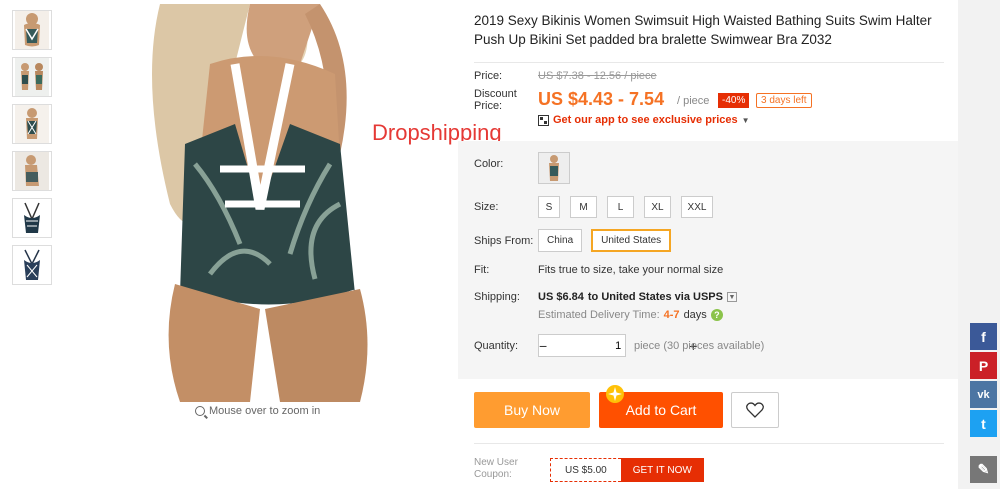 This screenshot has height=489, width=1000. I want to click on original-price: US $7.38 - 12.56 / piece, so click(597, 76).